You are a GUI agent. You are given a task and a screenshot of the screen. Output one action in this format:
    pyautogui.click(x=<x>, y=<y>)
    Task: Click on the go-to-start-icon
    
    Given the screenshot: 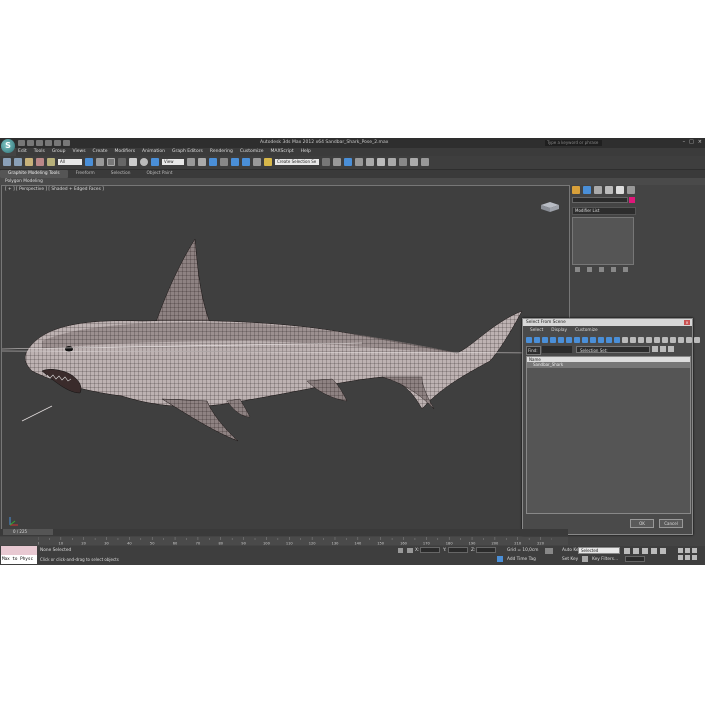 What is the action you would take?
    pyautogui.click(x=627, y=551)
    